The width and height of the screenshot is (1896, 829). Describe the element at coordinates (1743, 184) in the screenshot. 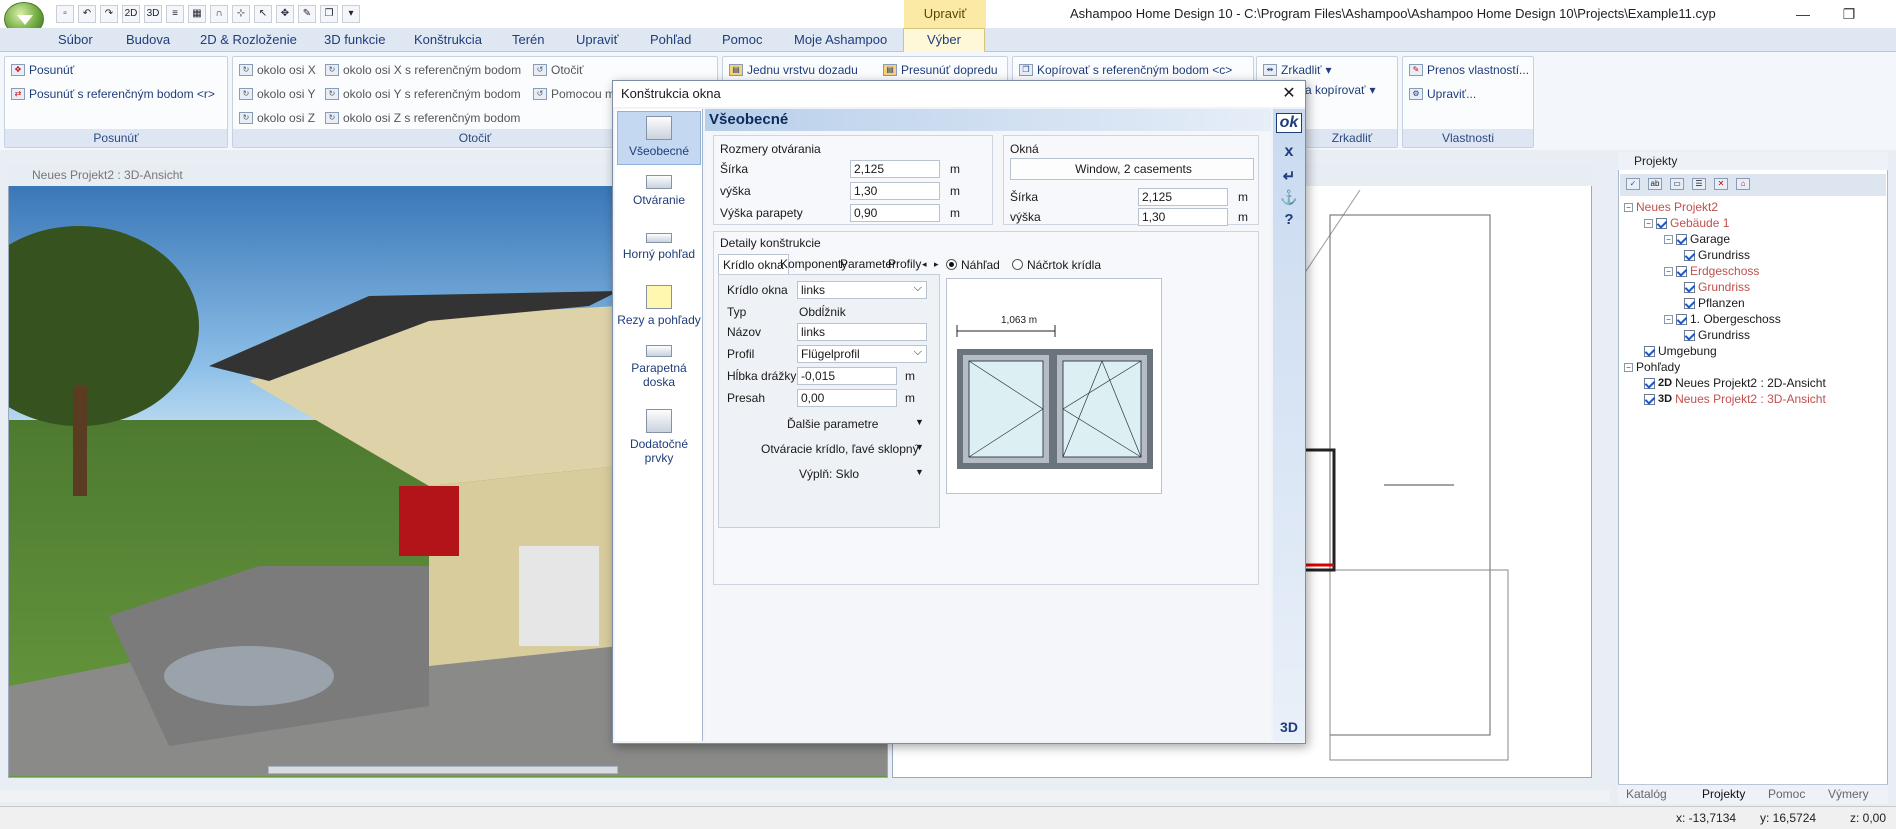

I see `building-icon: ⌂` at that location.